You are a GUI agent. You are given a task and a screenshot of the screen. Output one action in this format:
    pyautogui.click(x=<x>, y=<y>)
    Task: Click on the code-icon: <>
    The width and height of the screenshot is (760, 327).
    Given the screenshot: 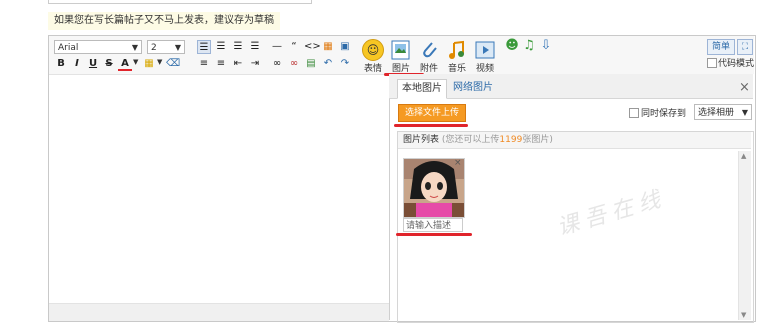 What is the action you would take?
    pyautogui.click(x=312, y=47)
    